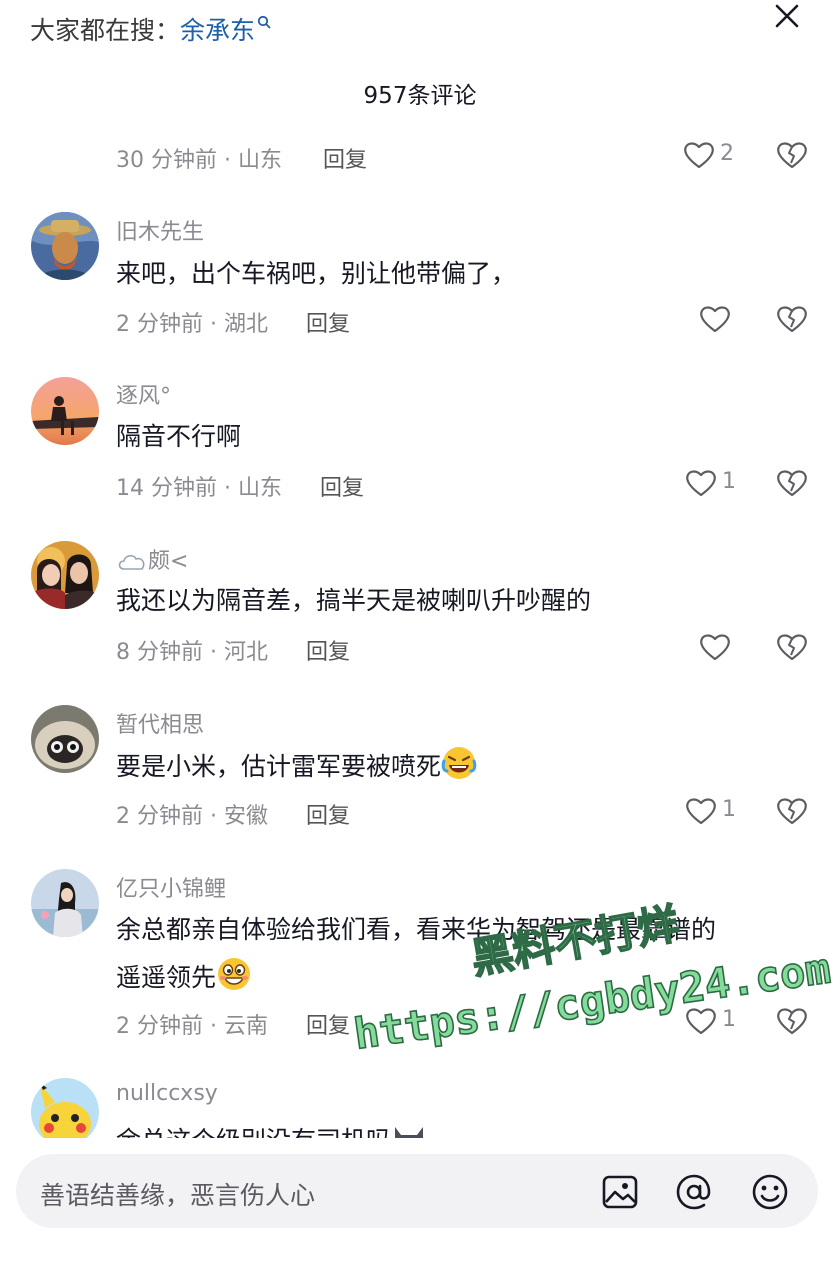 The width and height of the screenshot is (840, 1280). Describe the element at coordinates (143, 394) in the screenshot. I see `comment-username: 逐风°` at that location.